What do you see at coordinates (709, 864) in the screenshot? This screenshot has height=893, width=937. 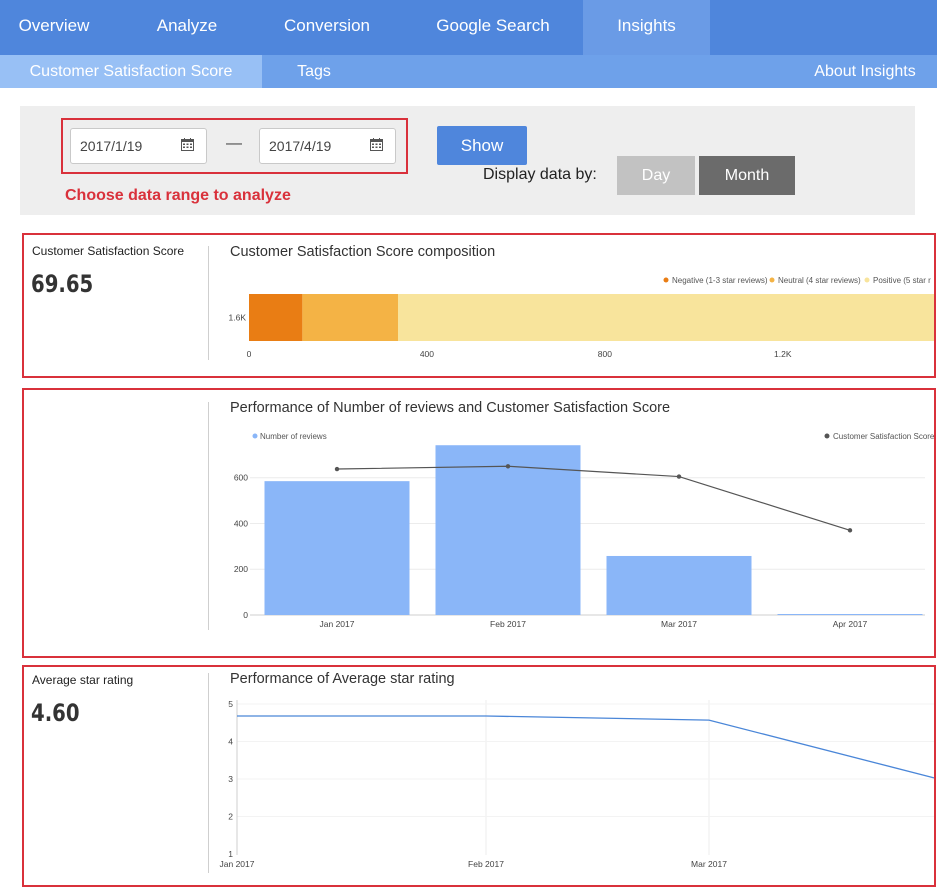 I see `rating-x-tick: Mar 2017` at bounding box center [709, 864].